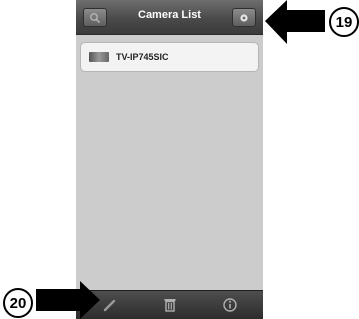  I want to click on settings-icon, so click(244, 17).